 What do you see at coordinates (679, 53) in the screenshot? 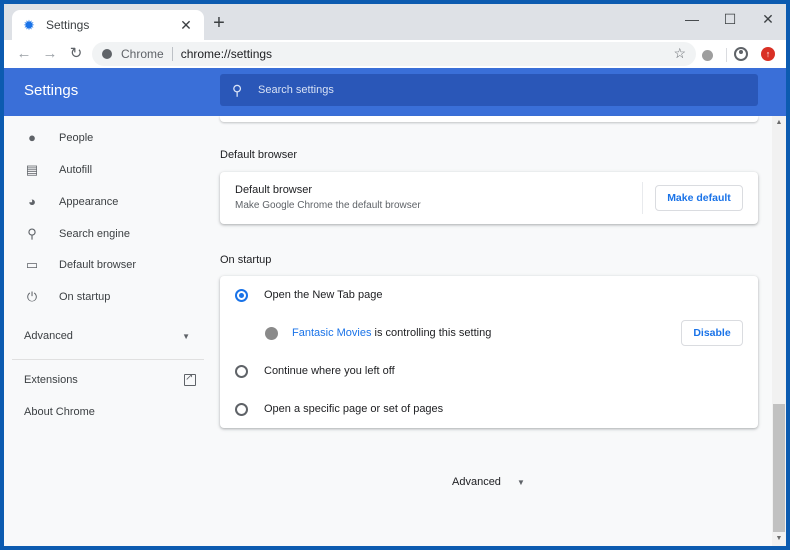
I see `bookmark-star-icon: ☆` at bounding box center [679, 53].